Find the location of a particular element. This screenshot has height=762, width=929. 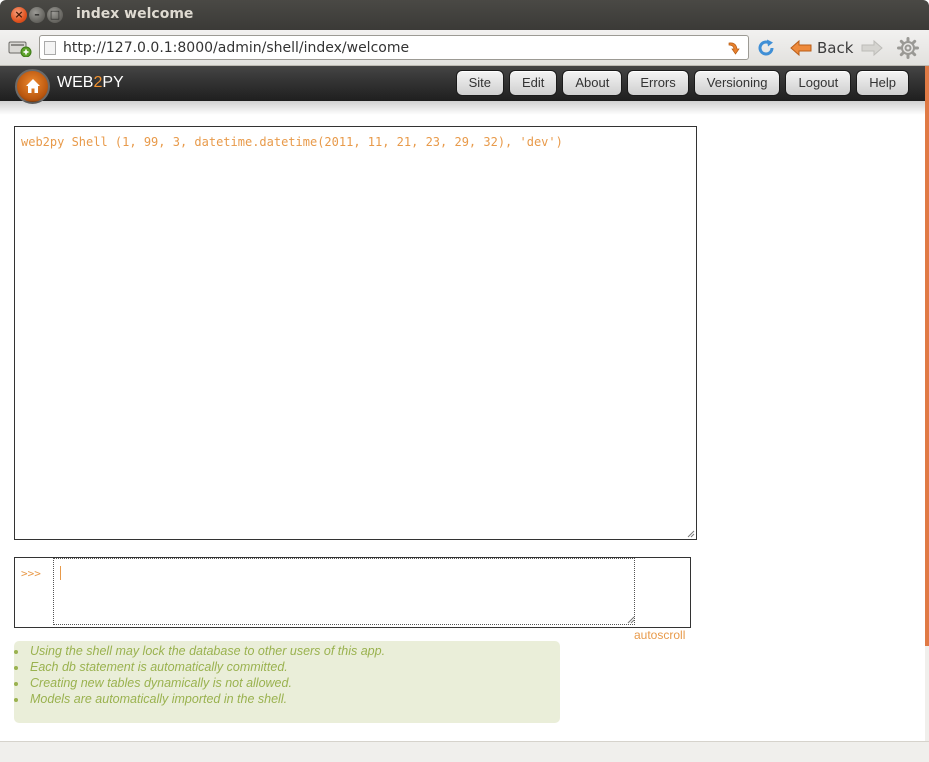

forward-arrow-icon is located at coordinates (872, 48).